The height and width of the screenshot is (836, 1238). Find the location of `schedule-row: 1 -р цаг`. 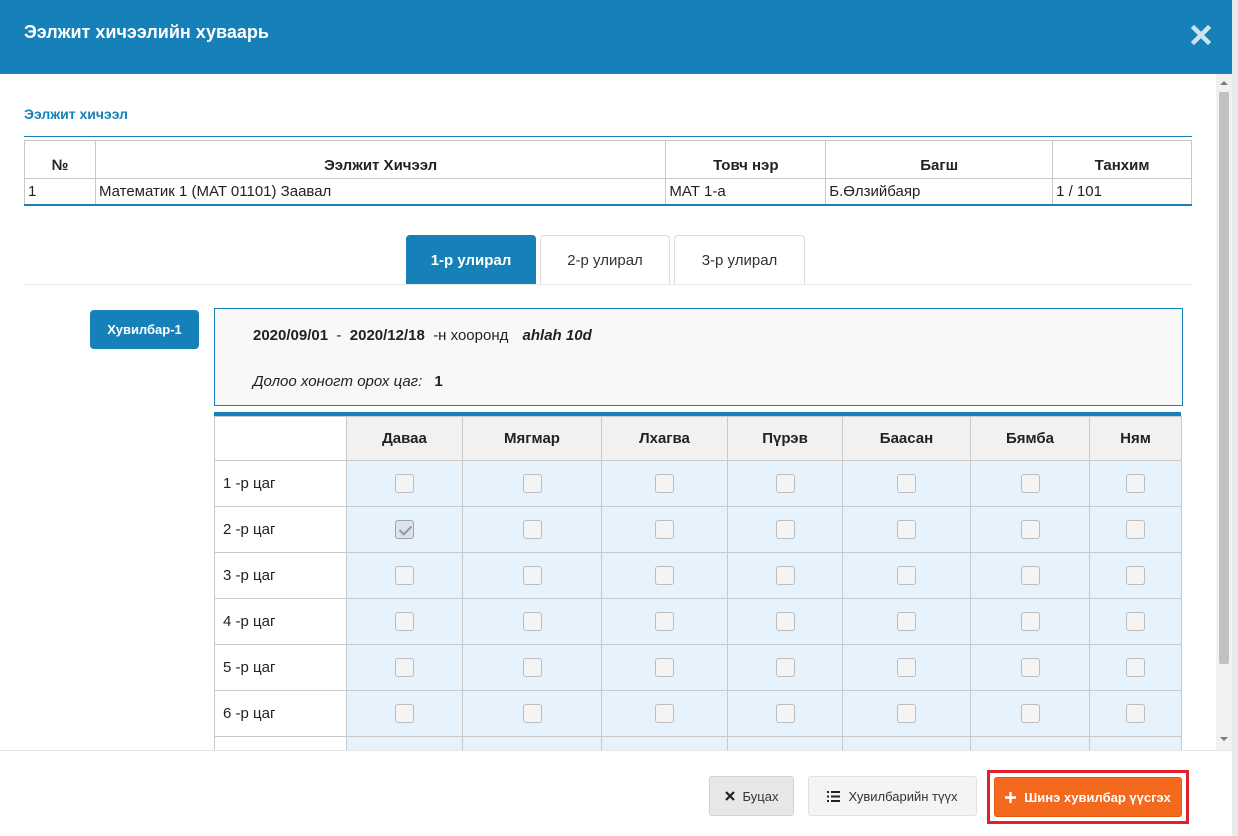

schedule-row: 1 -р цаг is located at coordinates (698, 483).